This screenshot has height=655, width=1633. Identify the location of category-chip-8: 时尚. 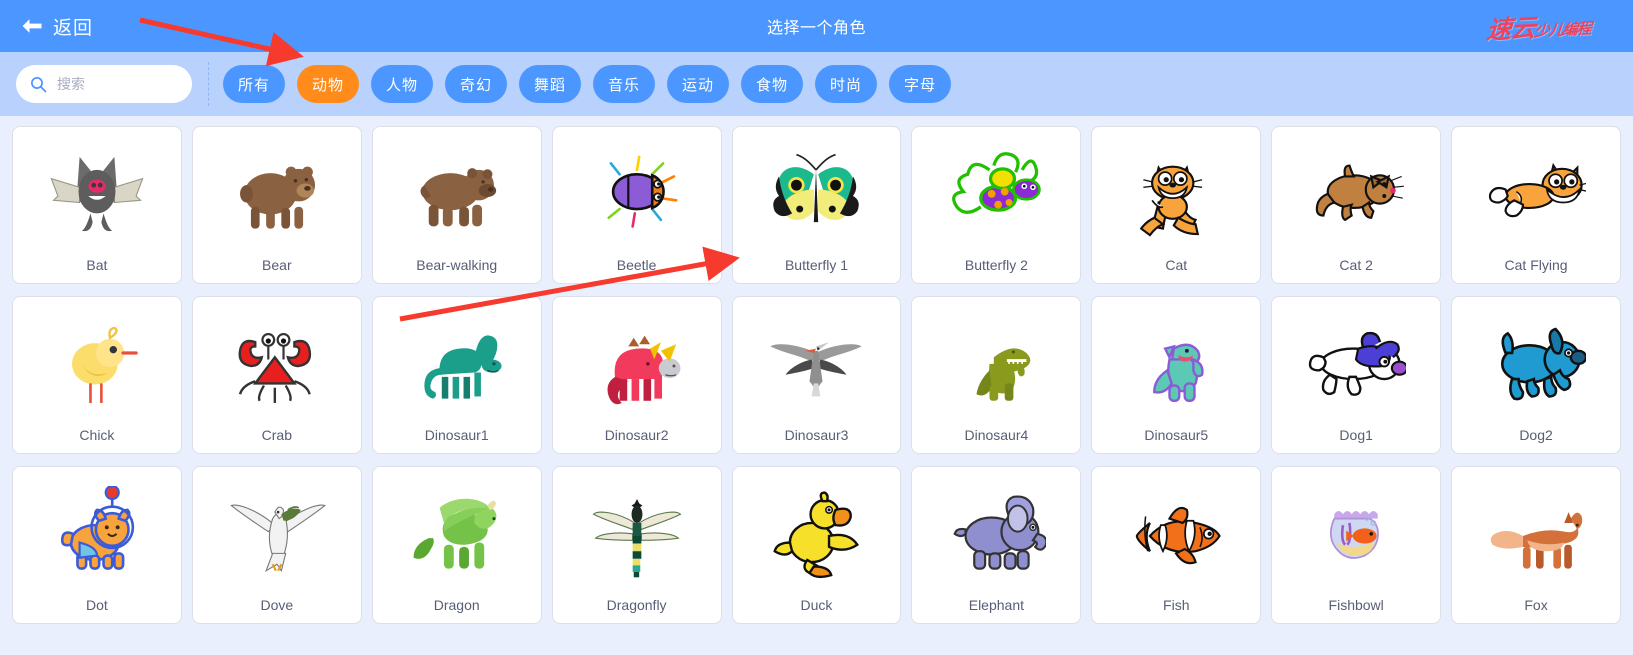
(846, 84).